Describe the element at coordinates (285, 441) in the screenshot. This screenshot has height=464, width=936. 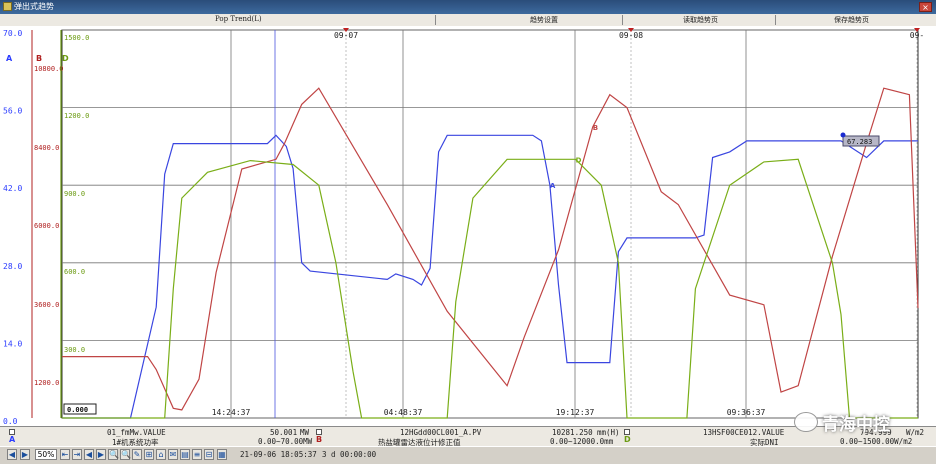
I see `series-a-range: 0.00~70.00MW` at that location.